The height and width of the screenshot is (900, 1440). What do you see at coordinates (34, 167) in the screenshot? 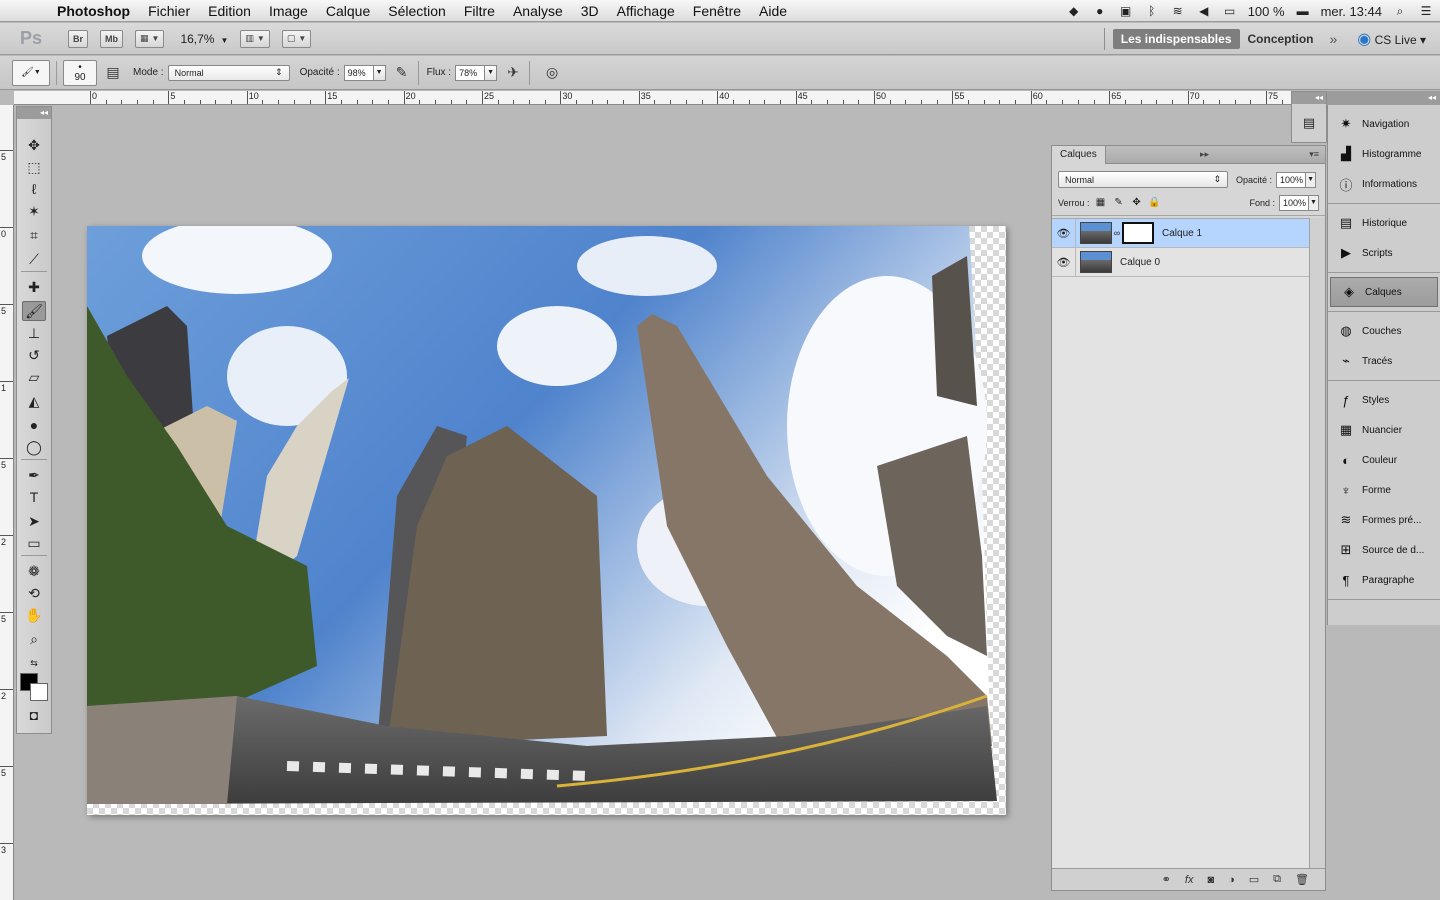
I see `marquee-tool-icon: ⬚` at bounding box center [34, 167].